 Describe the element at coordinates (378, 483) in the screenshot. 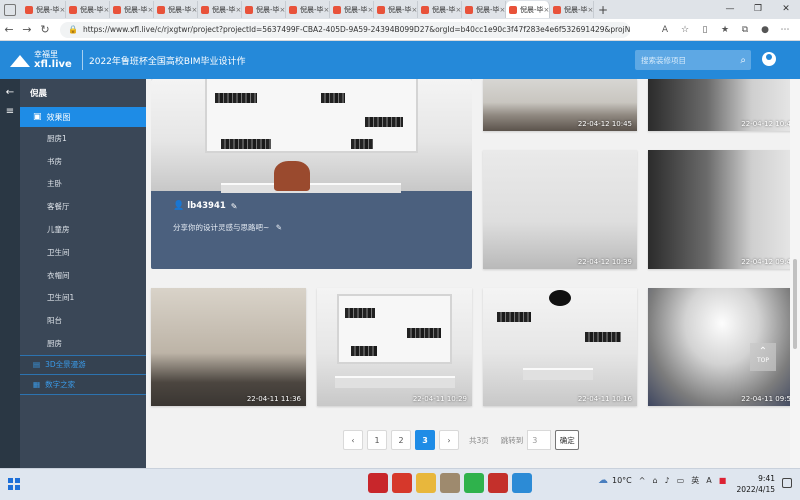

I see `autocad-icon` at that location.